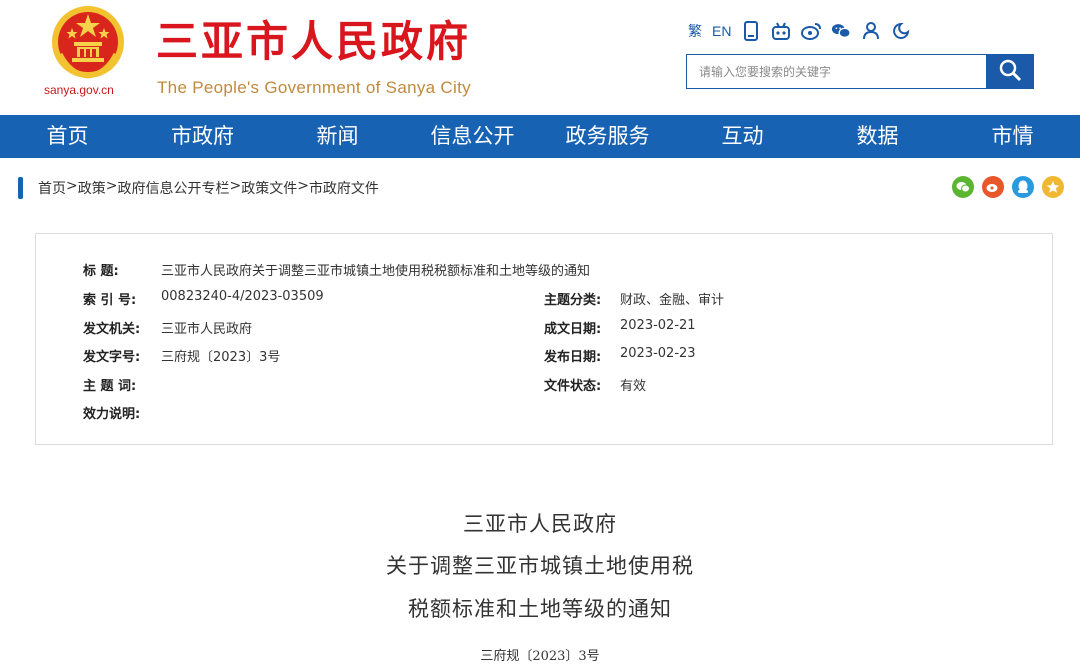  What do you see at coordinates (658, 353) in the screenshot?
I see `metadata-published-date-value: 2023-02-23` at bounding box center [658, 353].